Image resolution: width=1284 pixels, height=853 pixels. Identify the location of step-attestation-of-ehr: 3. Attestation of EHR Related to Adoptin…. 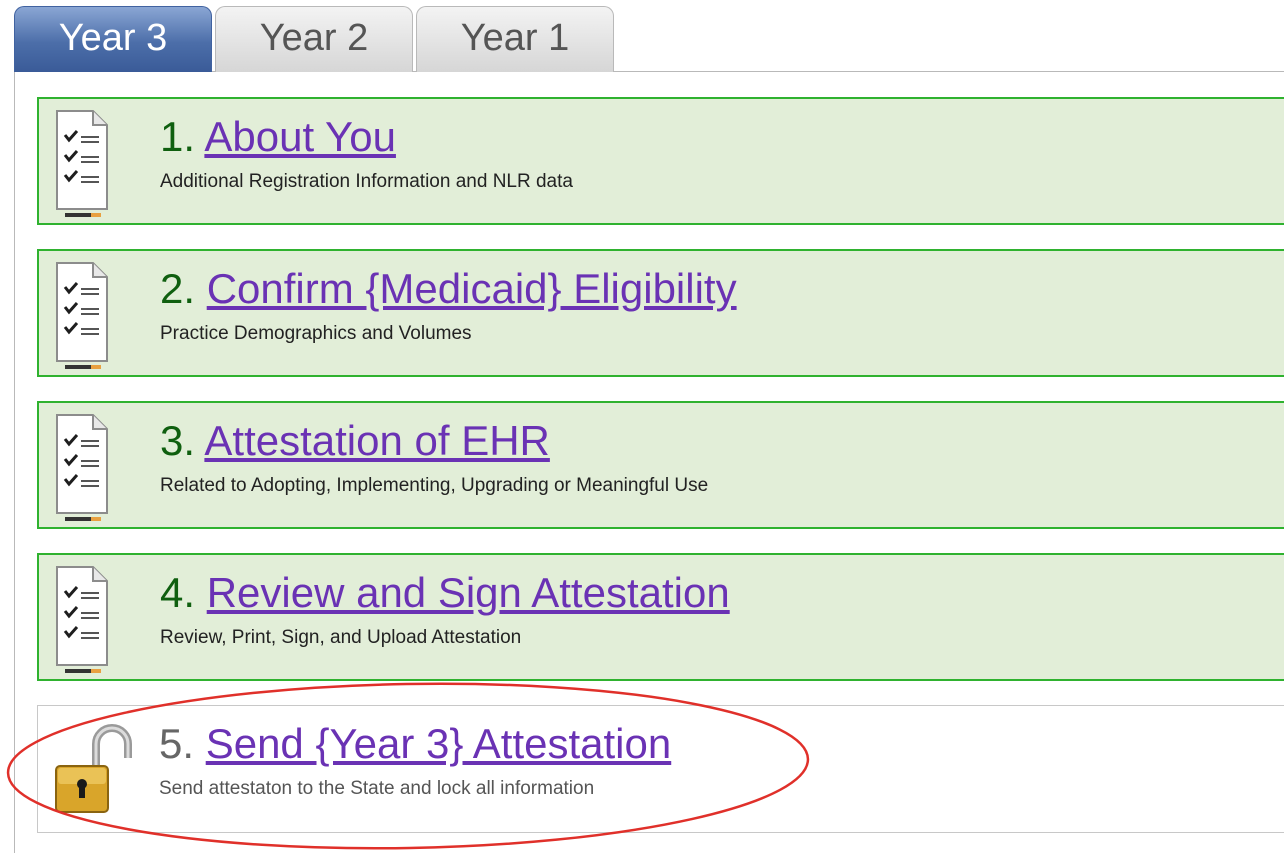
(660, 465).